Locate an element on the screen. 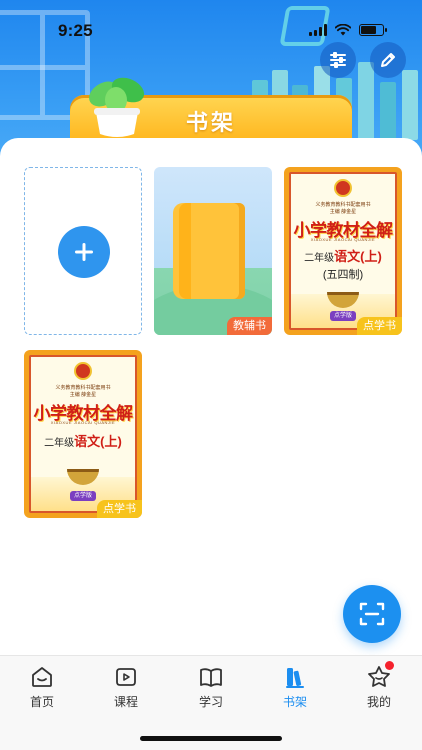 This screenshot has height=750, width=422. shelf-settings-button is located at coordinates (338, 60).